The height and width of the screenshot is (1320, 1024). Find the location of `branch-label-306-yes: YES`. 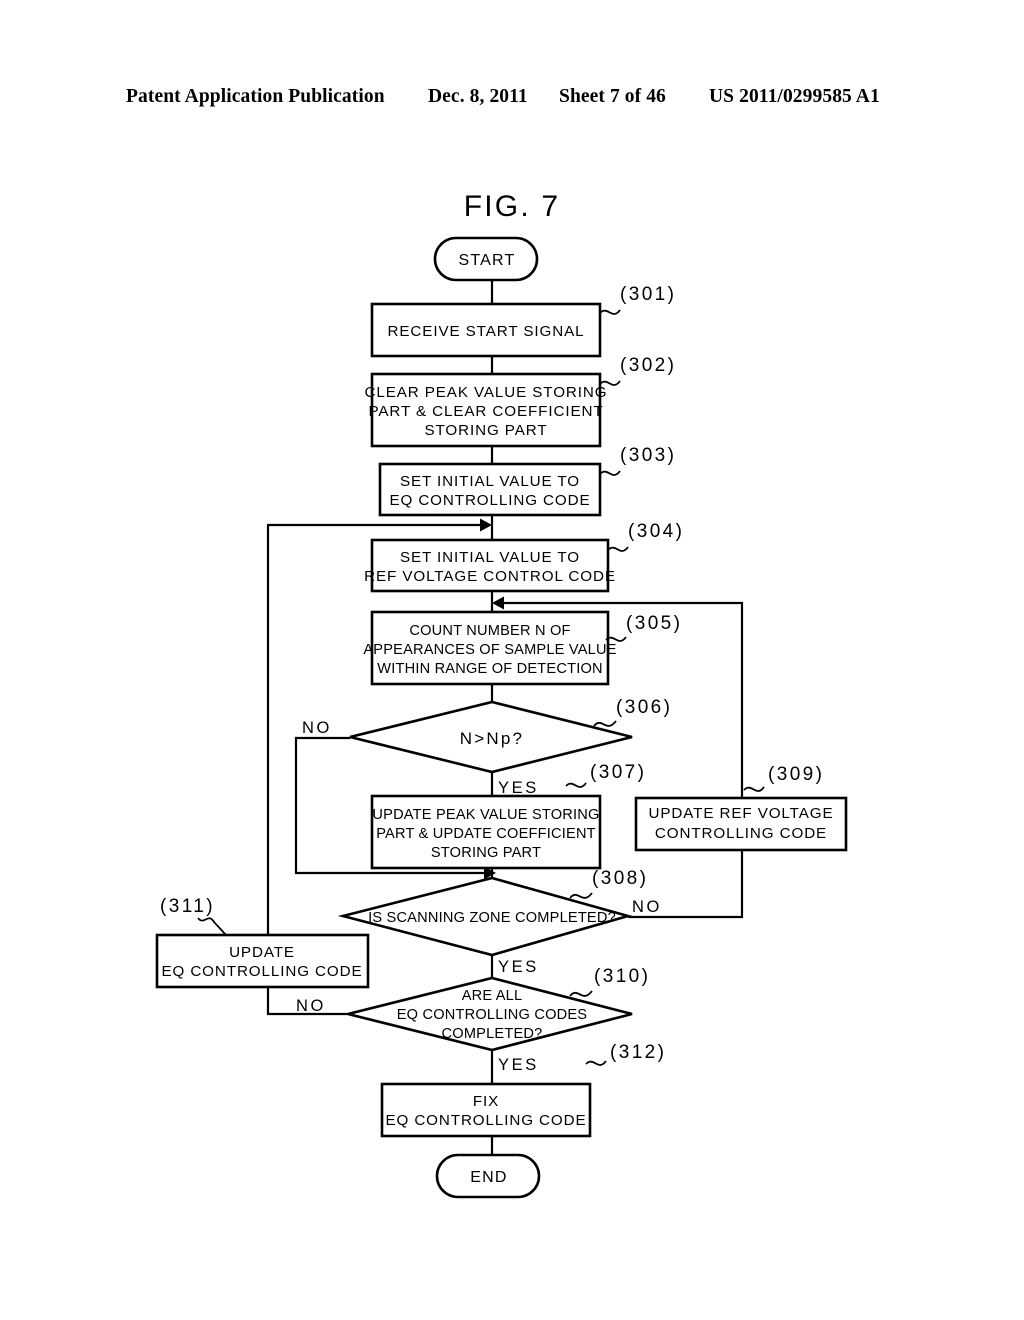

branch-label-306-yes: YES is located at coordinates (518, 788).